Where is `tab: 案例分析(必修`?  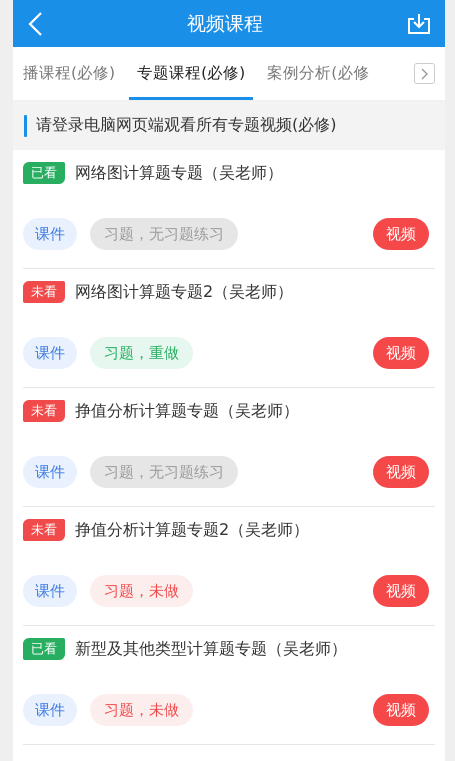
tab: 案例分析(必修 is located at coordinates (318, 73).